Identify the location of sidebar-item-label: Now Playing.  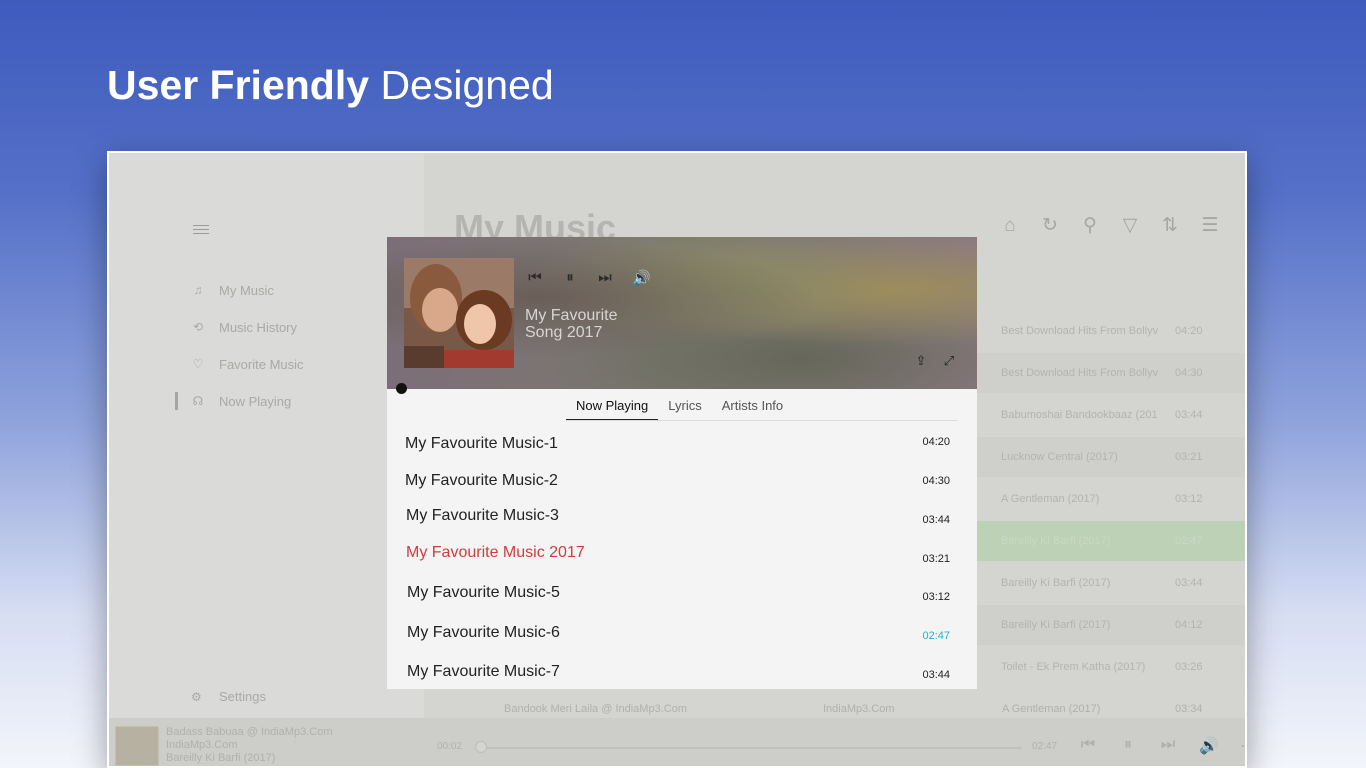
(255, 401).